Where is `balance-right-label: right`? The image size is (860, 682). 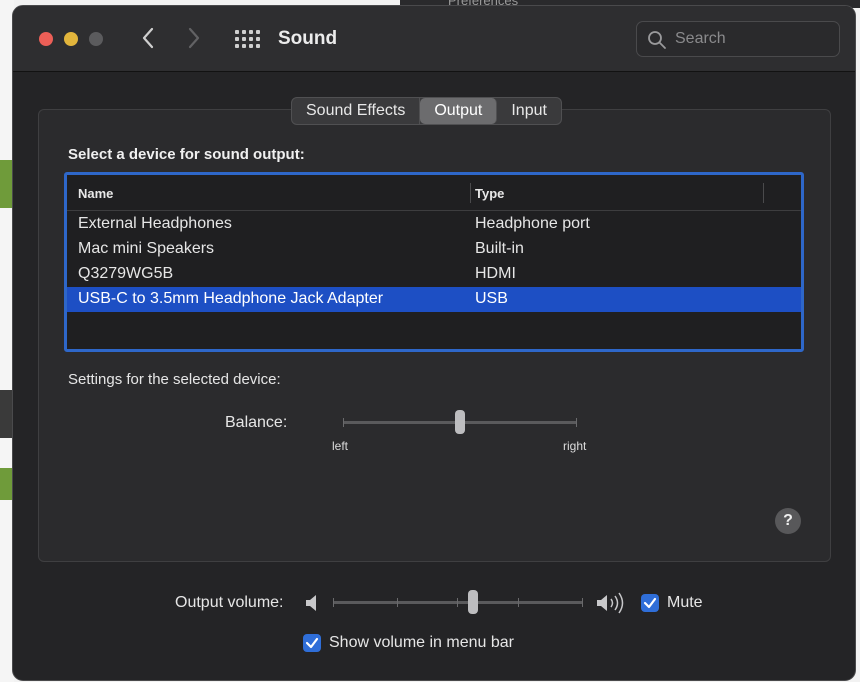 balance-right-label: right is located at coordinates (575, 446).